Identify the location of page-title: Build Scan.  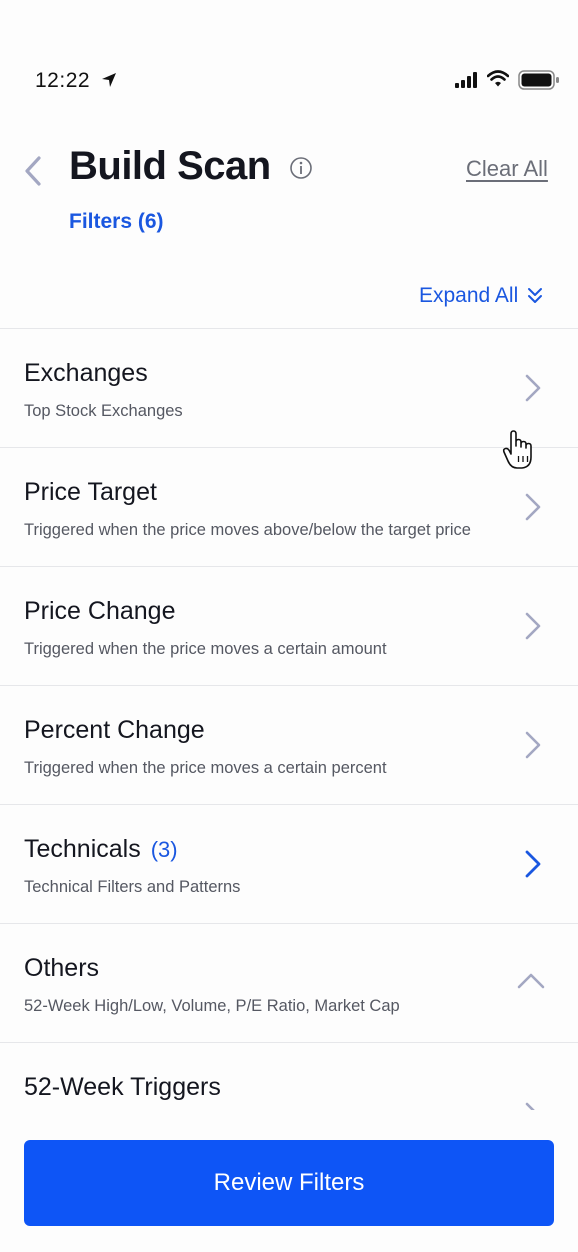
(170, 166).